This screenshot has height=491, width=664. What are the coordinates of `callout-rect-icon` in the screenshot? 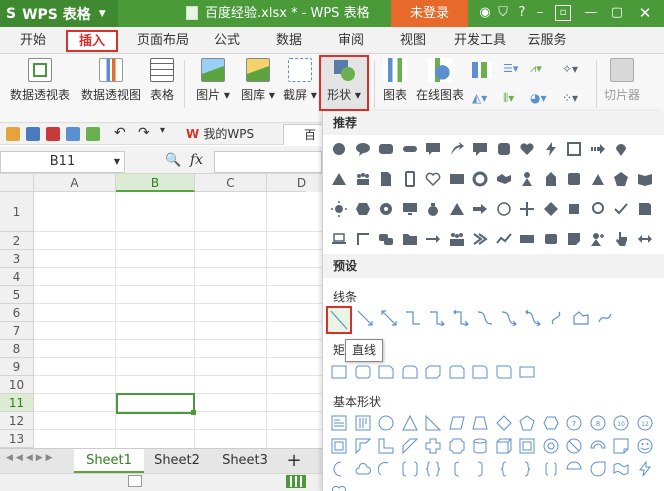 It's located at (480, 149).